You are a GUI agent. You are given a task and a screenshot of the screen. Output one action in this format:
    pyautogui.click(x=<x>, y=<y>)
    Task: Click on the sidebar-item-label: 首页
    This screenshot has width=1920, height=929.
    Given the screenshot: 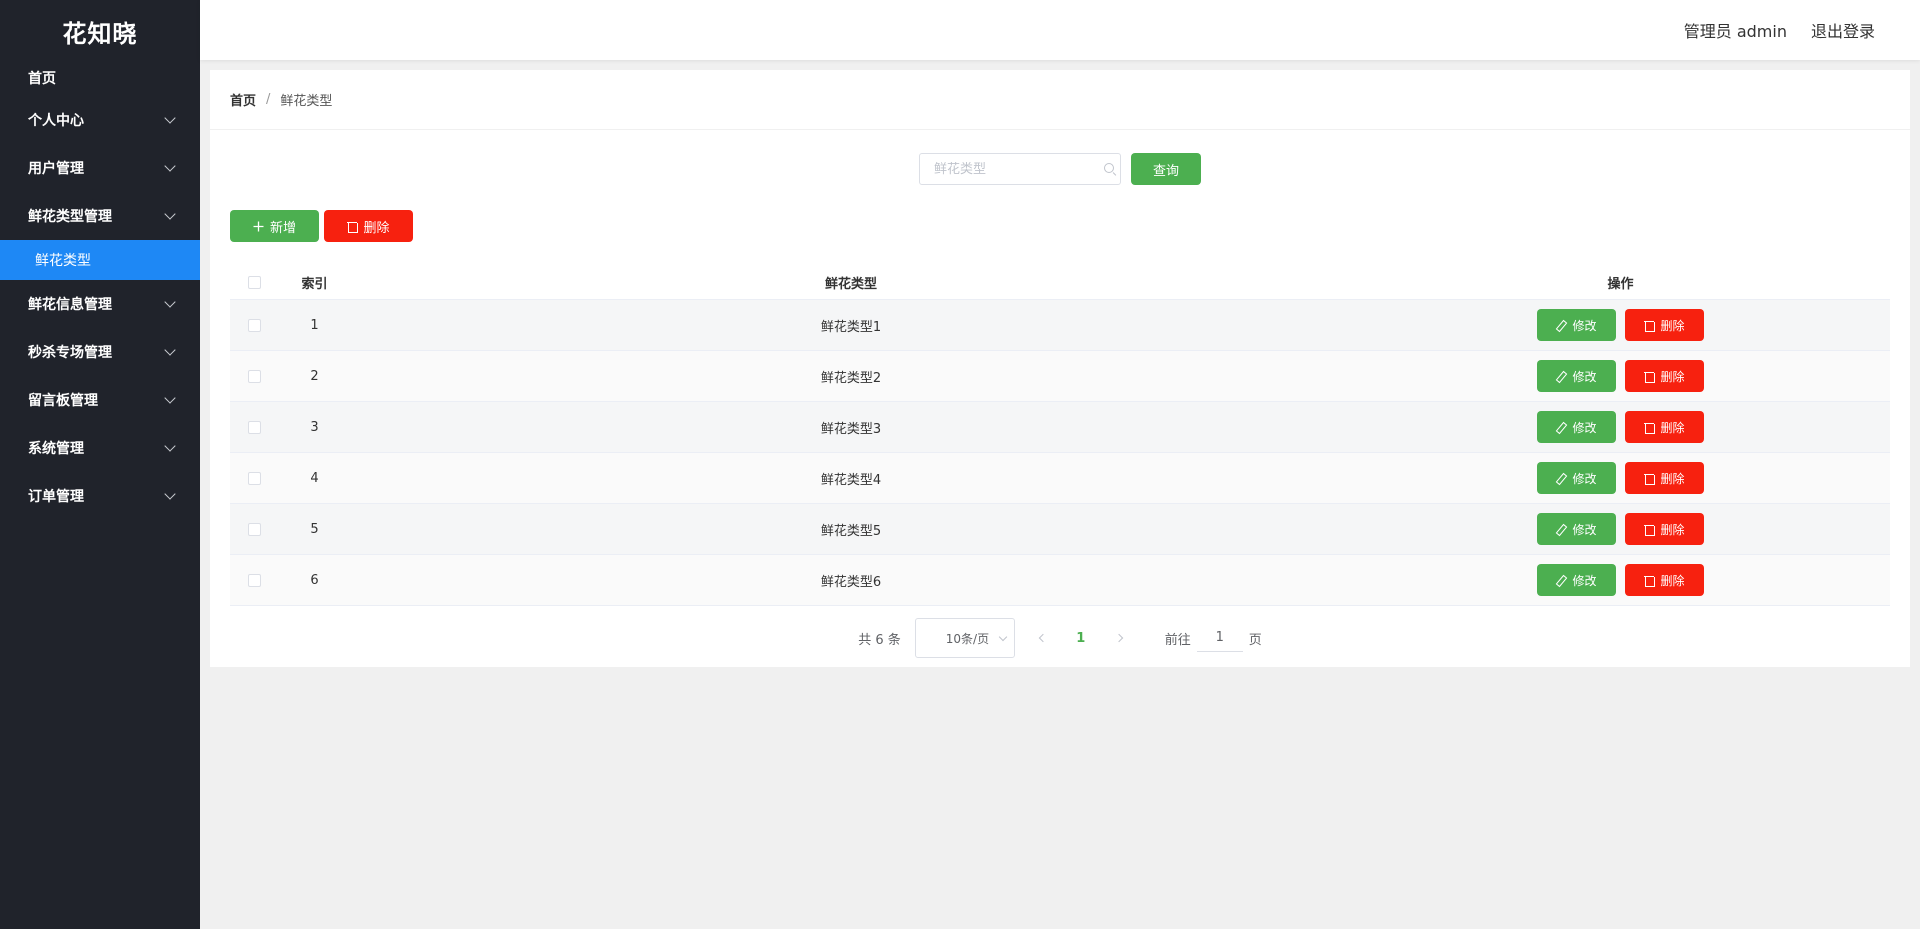 What is the action you would take?
    pyautogui.click(x=42, y=79)
    